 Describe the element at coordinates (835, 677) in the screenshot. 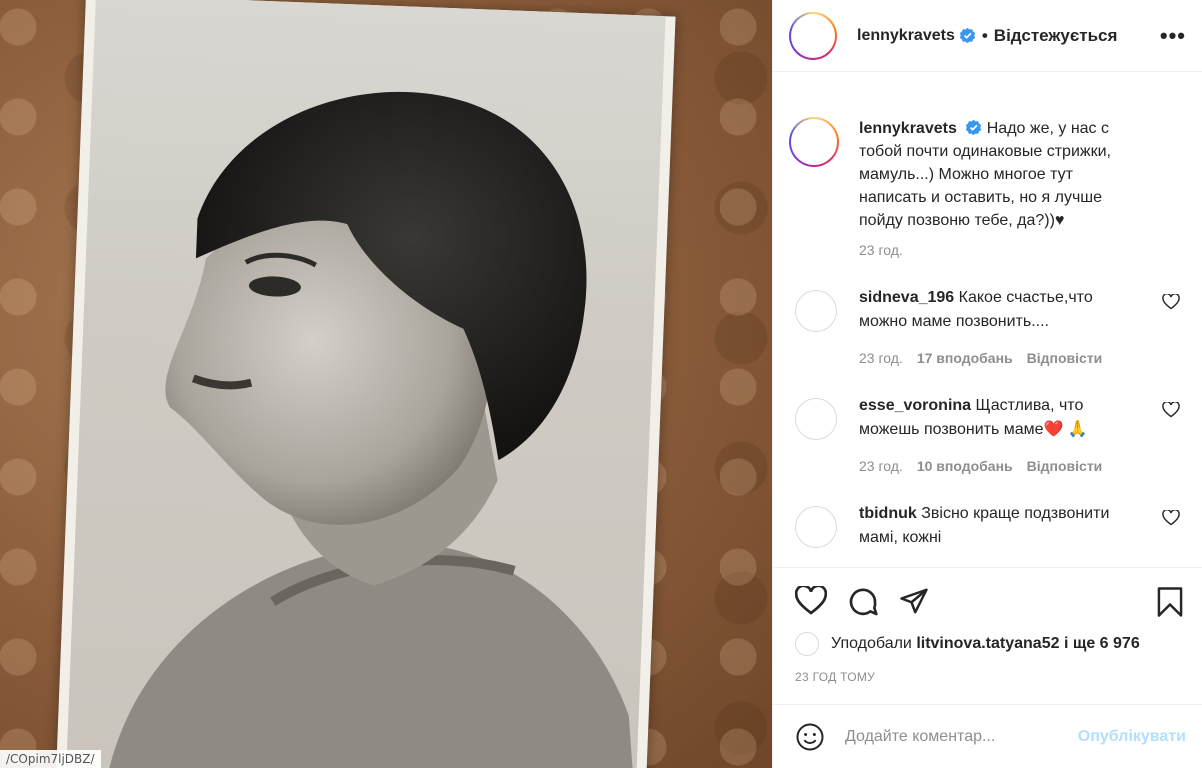

I see `post-timestamp: 23 ГОД ТОМУ` at that location.